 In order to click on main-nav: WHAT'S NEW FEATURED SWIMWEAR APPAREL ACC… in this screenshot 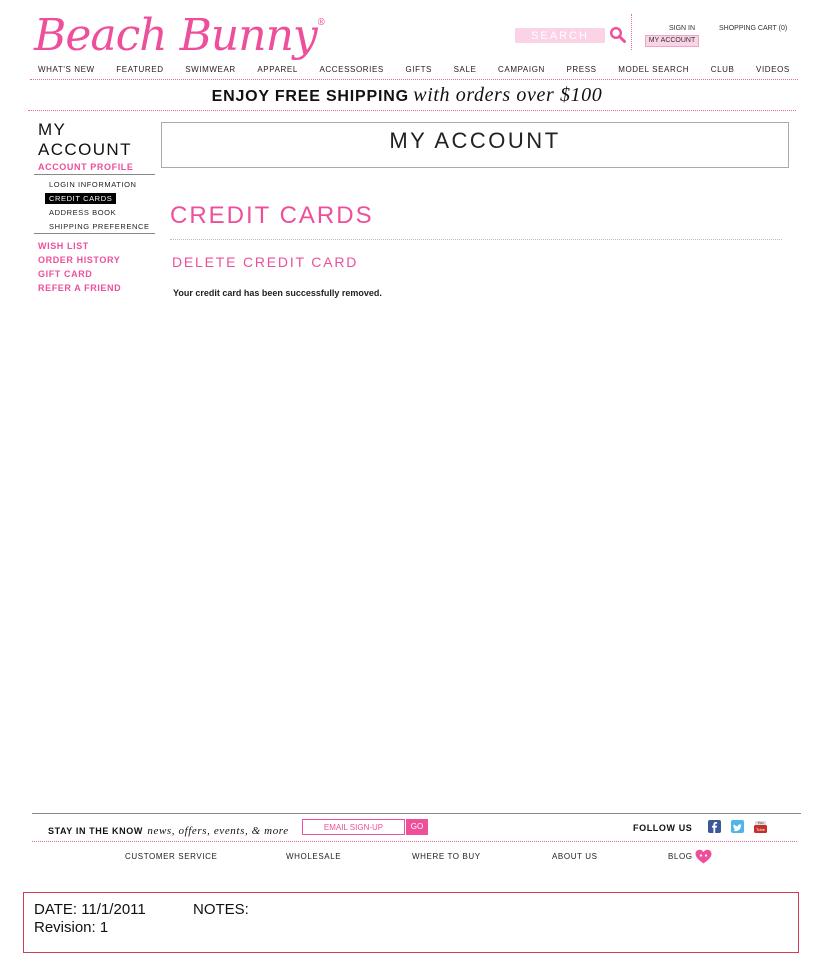, I will do `click(414, 69)`.